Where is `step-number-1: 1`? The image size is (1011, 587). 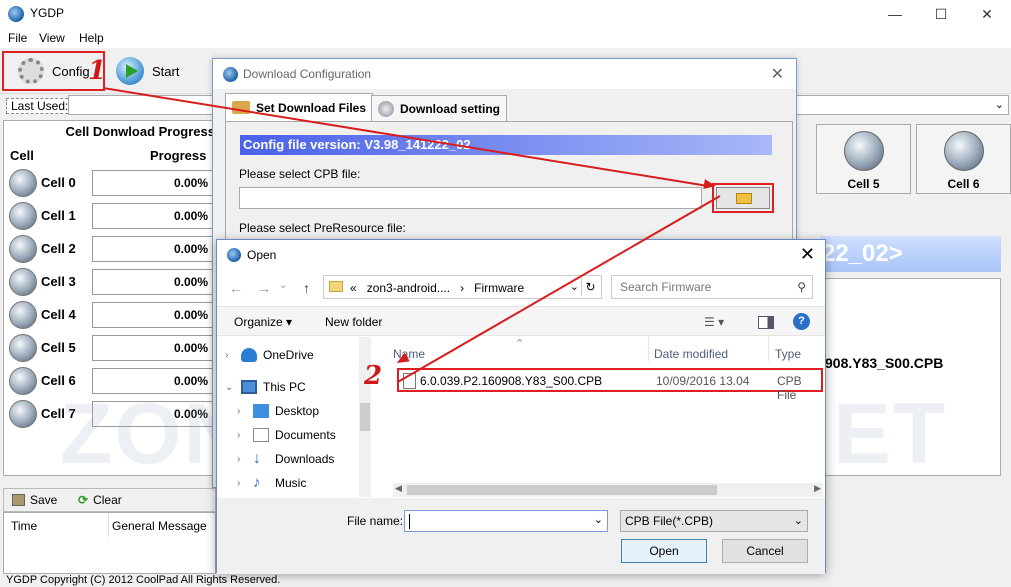
step-number-1: 1 is located at coordinates (97, 71).